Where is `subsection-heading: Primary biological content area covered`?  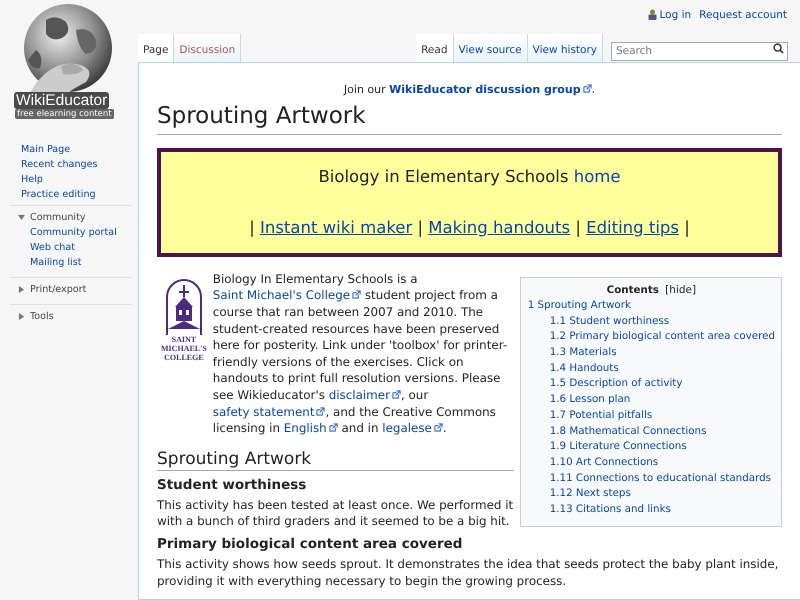 subsection-heading: Primary biological content area covered is located at coordinates (310, 544).